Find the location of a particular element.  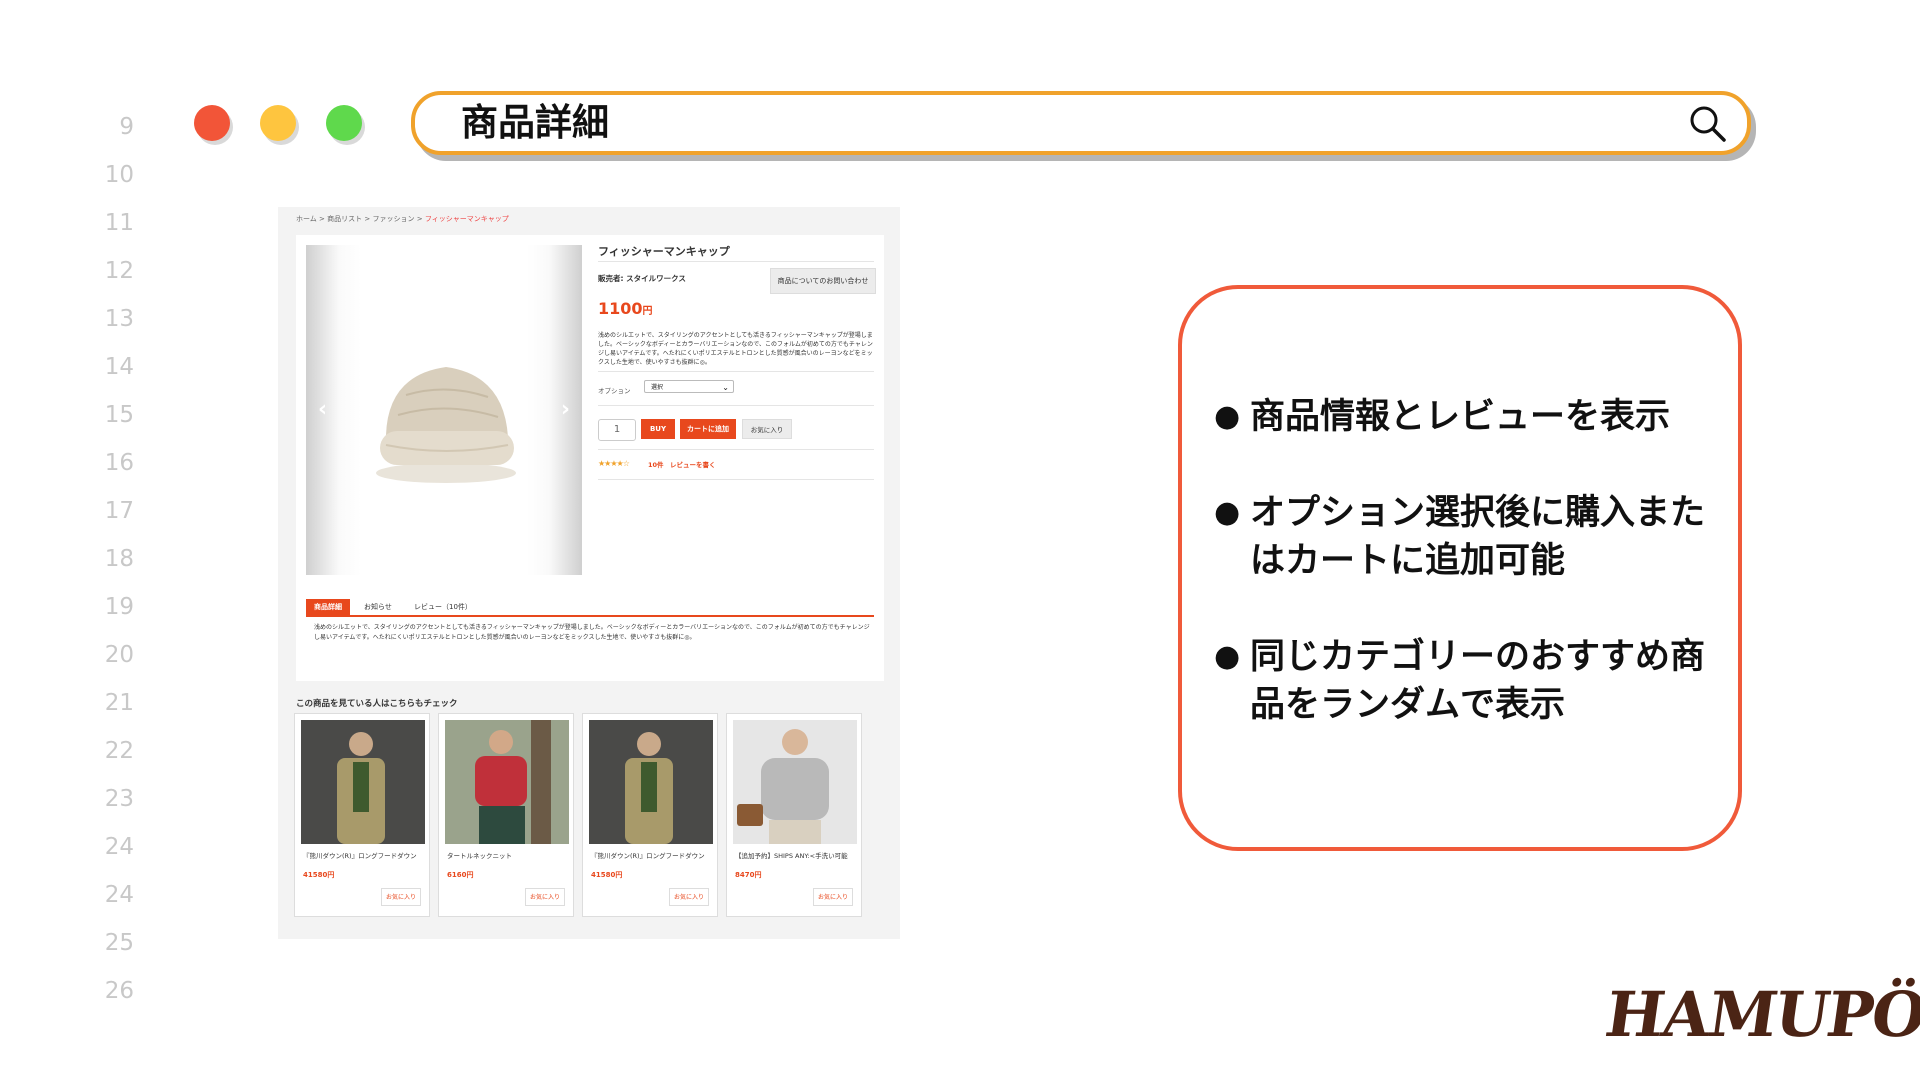

feature-item: ● 同じカテゴリーのおすすめ商品をランダムで表示 is located at coordinates (1469, 681).